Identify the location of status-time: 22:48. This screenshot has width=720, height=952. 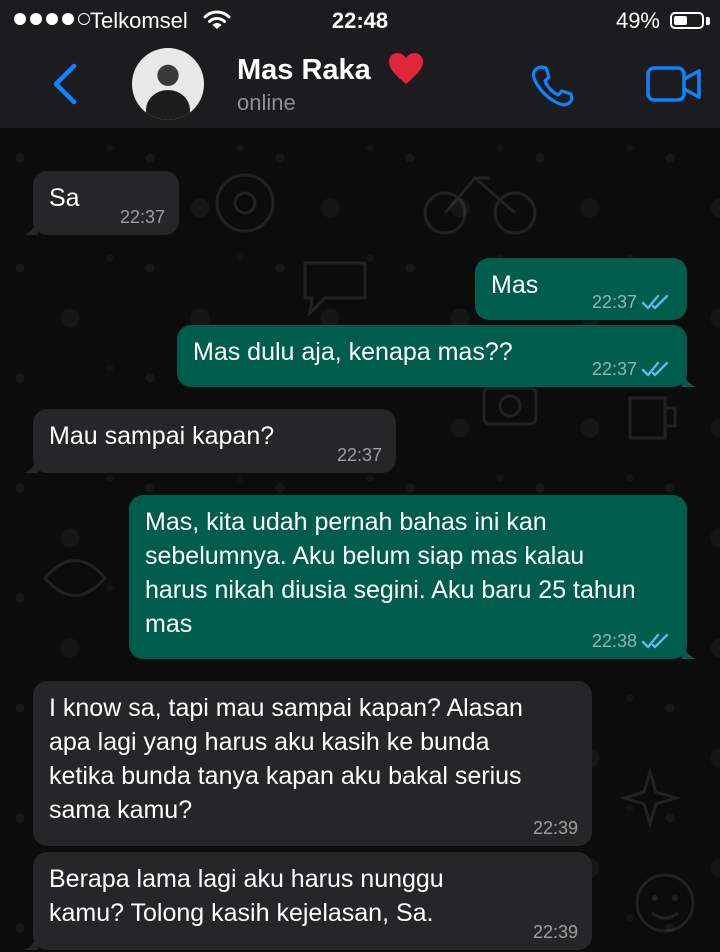
(360, 20).